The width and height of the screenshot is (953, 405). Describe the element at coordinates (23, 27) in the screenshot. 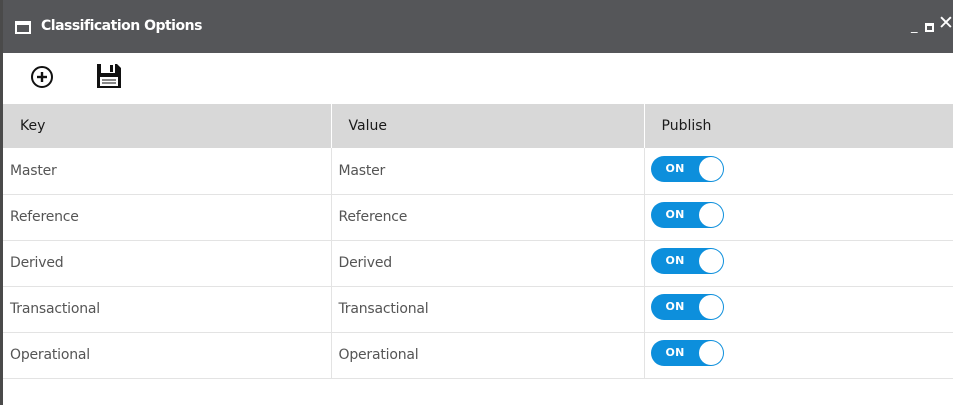

I see `window-icon` at that location.